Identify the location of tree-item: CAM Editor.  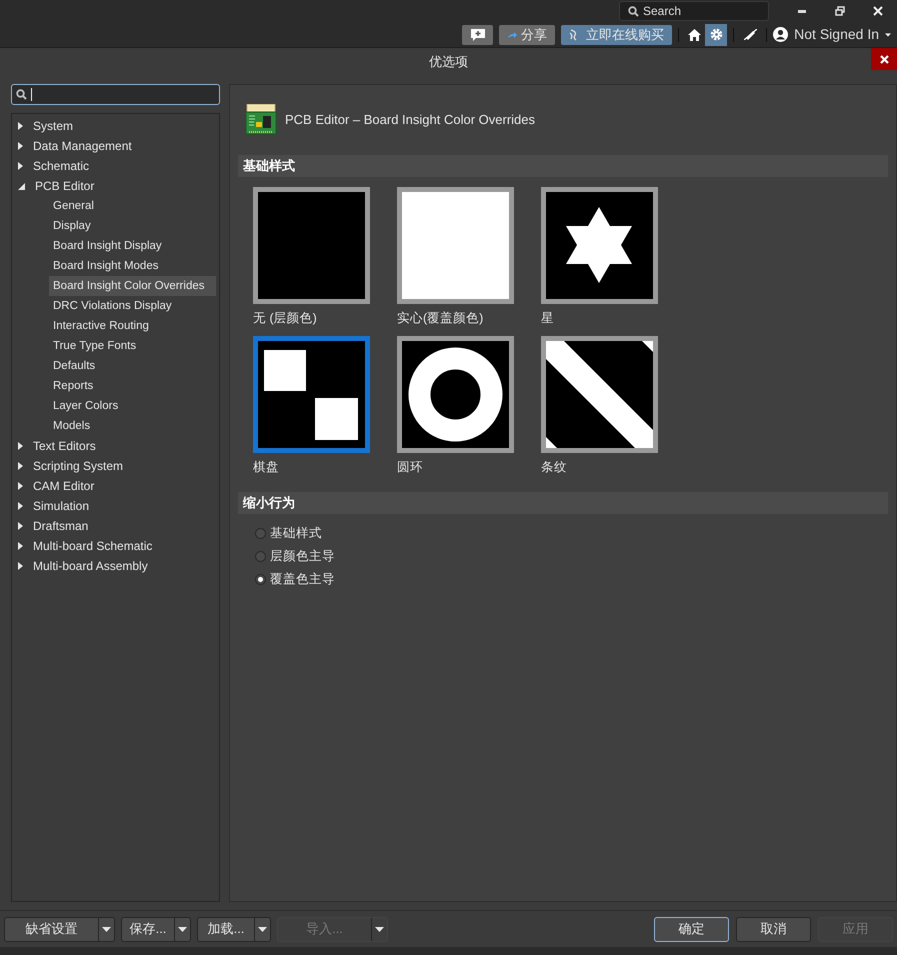
(63, 486).